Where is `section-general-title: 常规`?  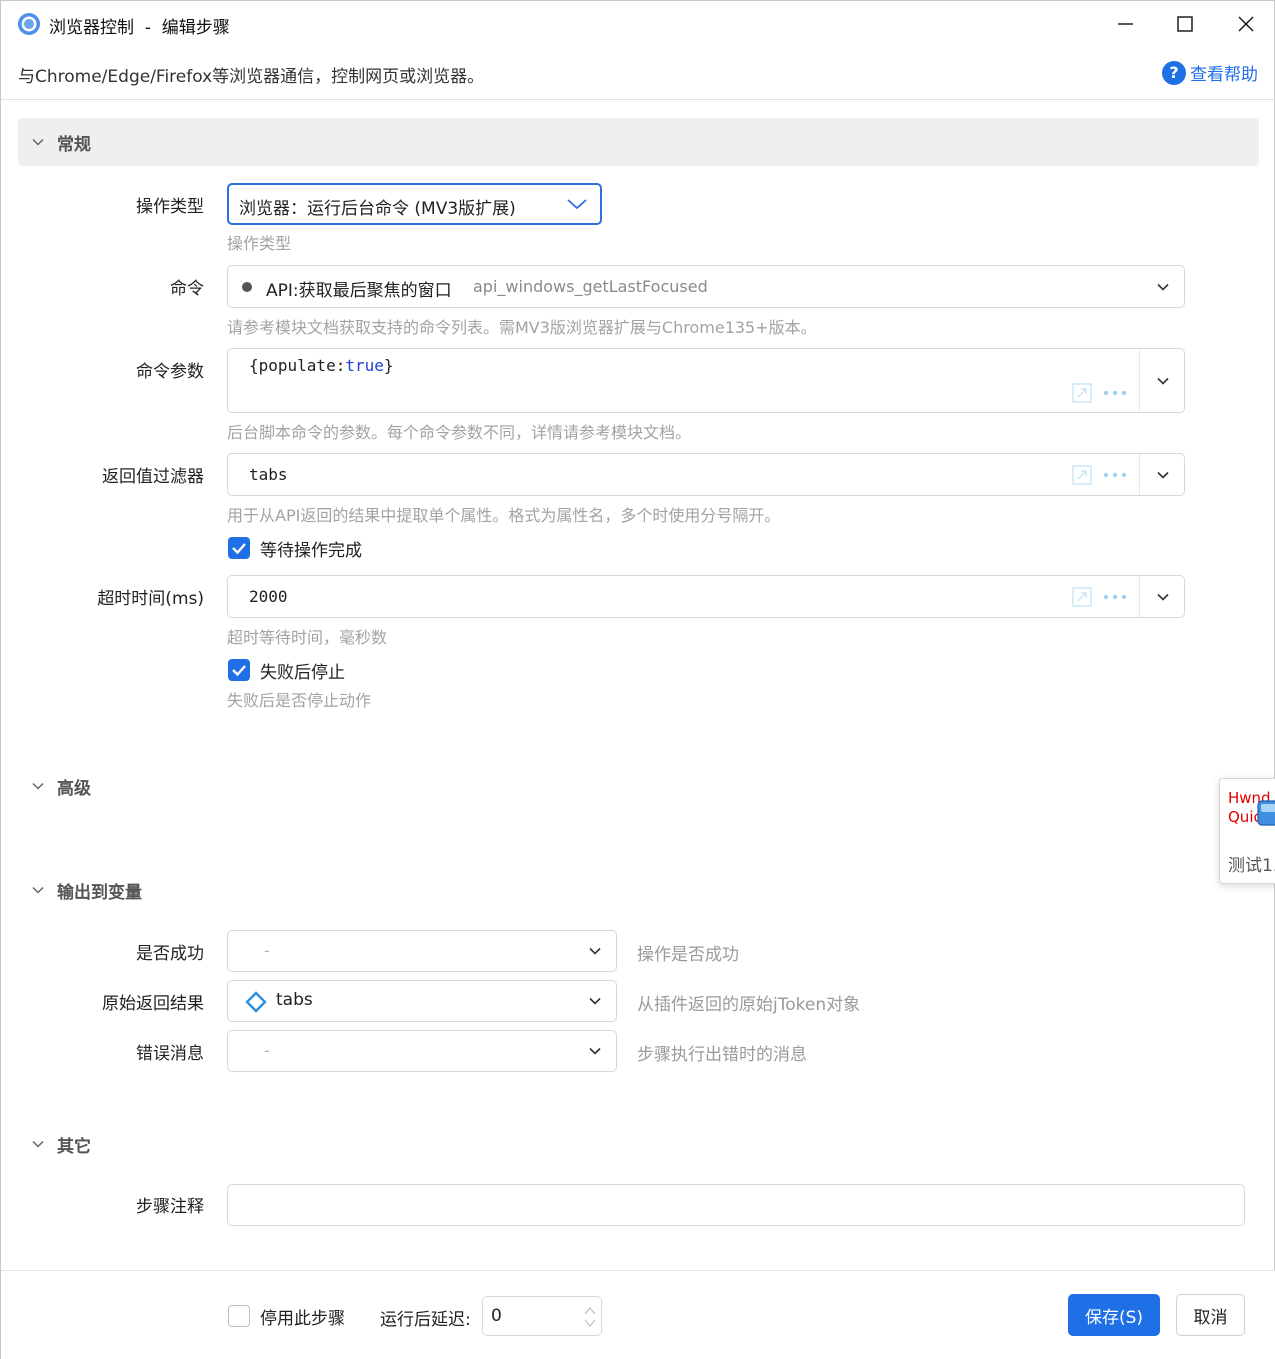
section-general-title: 常规 is located at coordinates (74, 144).